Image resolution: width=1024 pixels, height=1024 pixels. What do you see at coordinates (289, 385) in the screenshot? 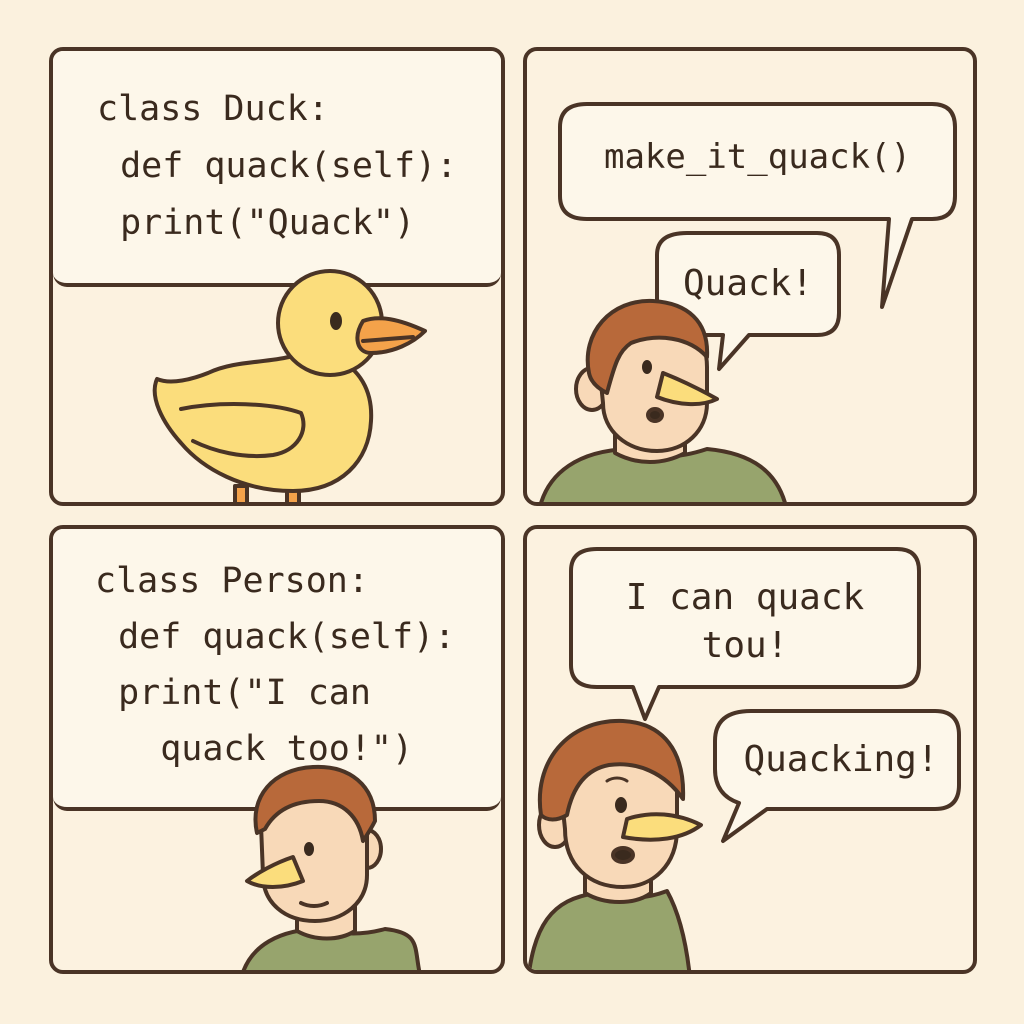
I see `duck-illustration` at bounding box center [289, 385].